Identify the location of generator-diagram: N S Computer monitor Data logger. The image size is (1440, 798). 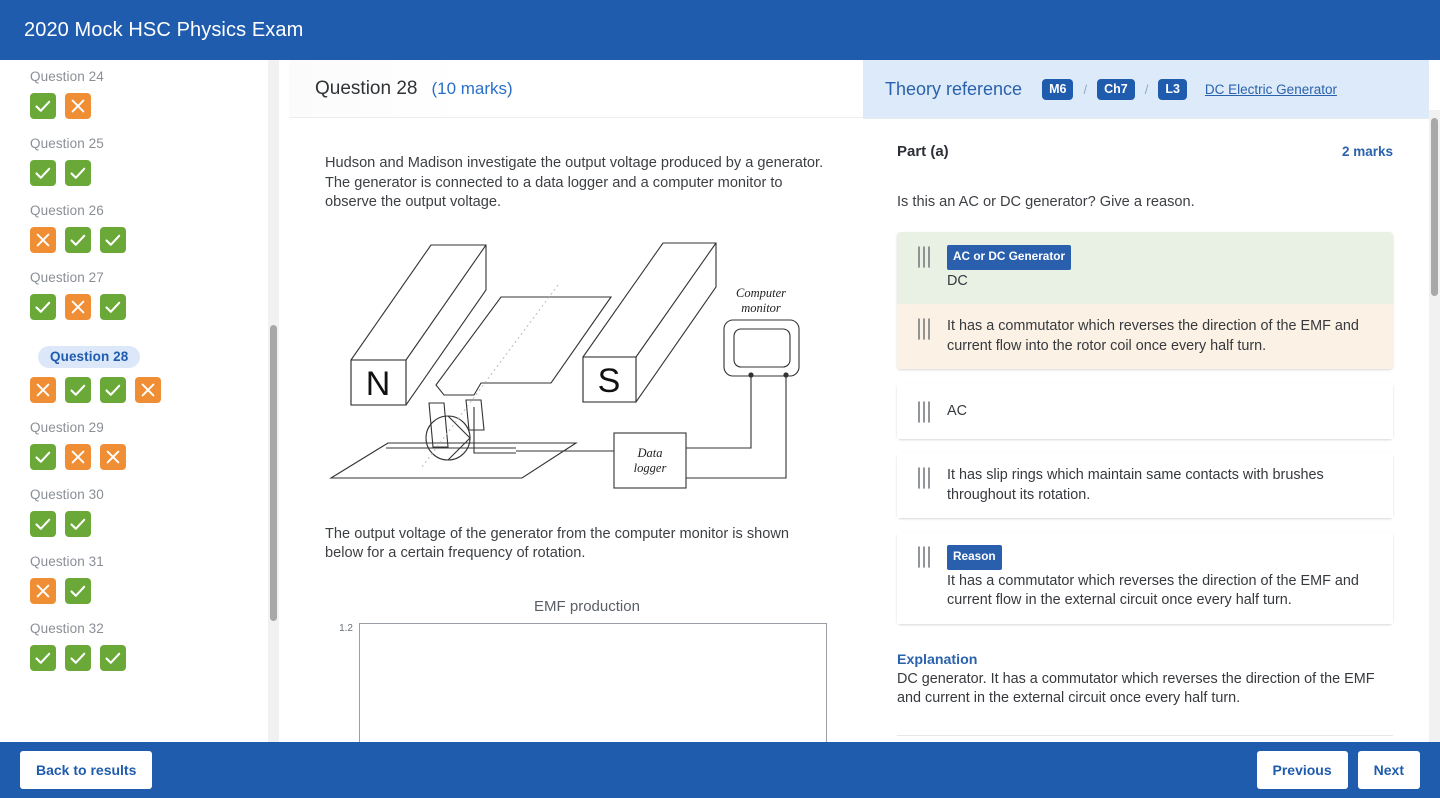
(576, 365).